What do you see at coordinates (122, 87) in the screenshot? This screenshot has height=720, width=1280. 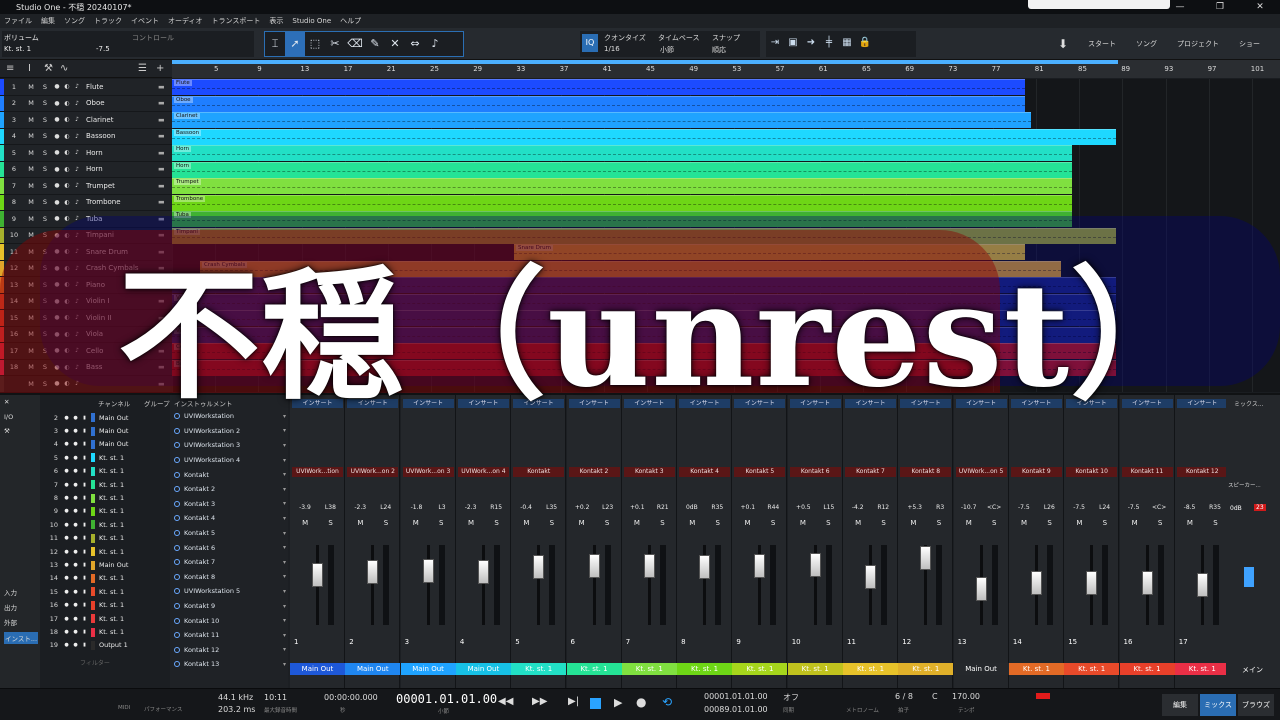 I see `track-name: Flute` at bounding box center [122, 87].